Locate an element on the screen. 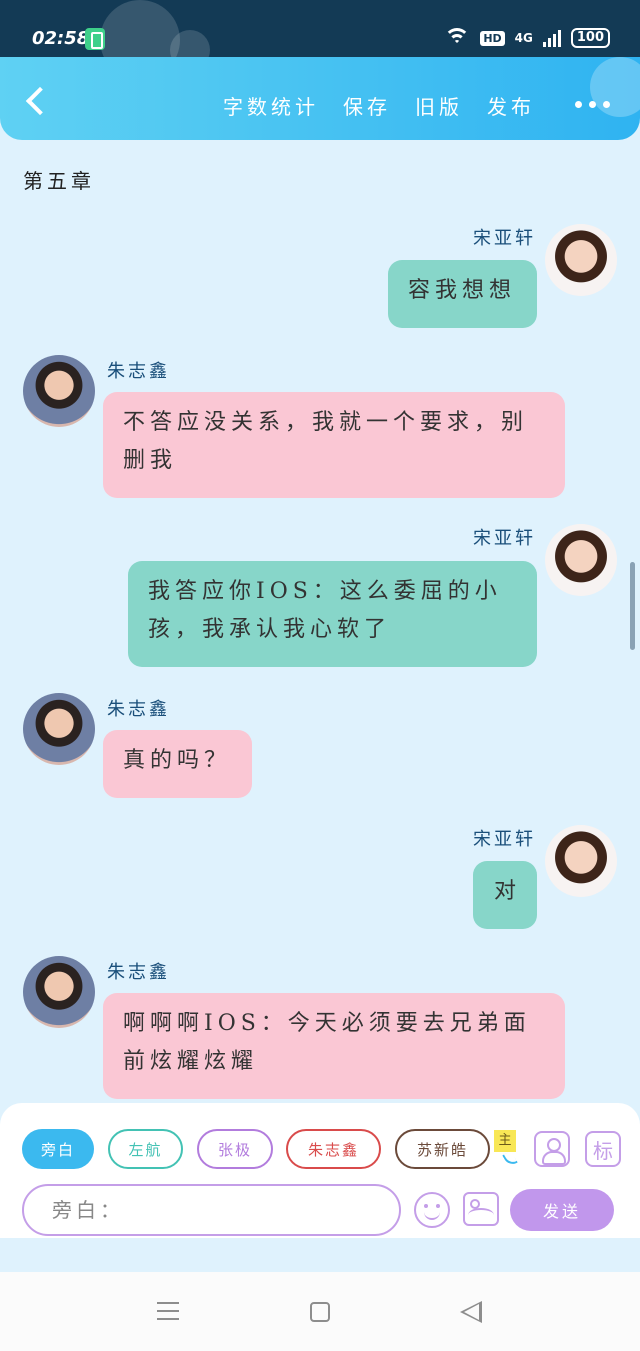 This screenshot has height=1351, width=640. role-chip-suxinhao: 苏新皓 is located at coordinates (442, 1149).